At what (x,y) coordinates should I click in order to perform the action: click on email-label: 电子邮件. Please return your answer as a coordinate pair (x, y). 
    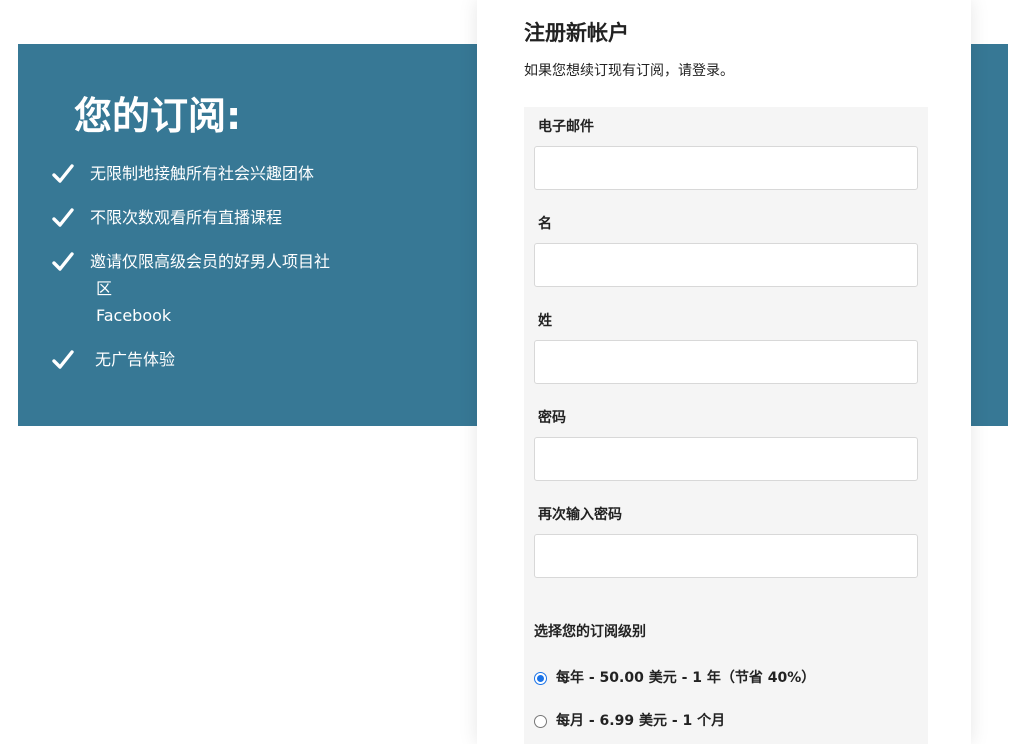
    Looking at the image, I should click on (566, 127).